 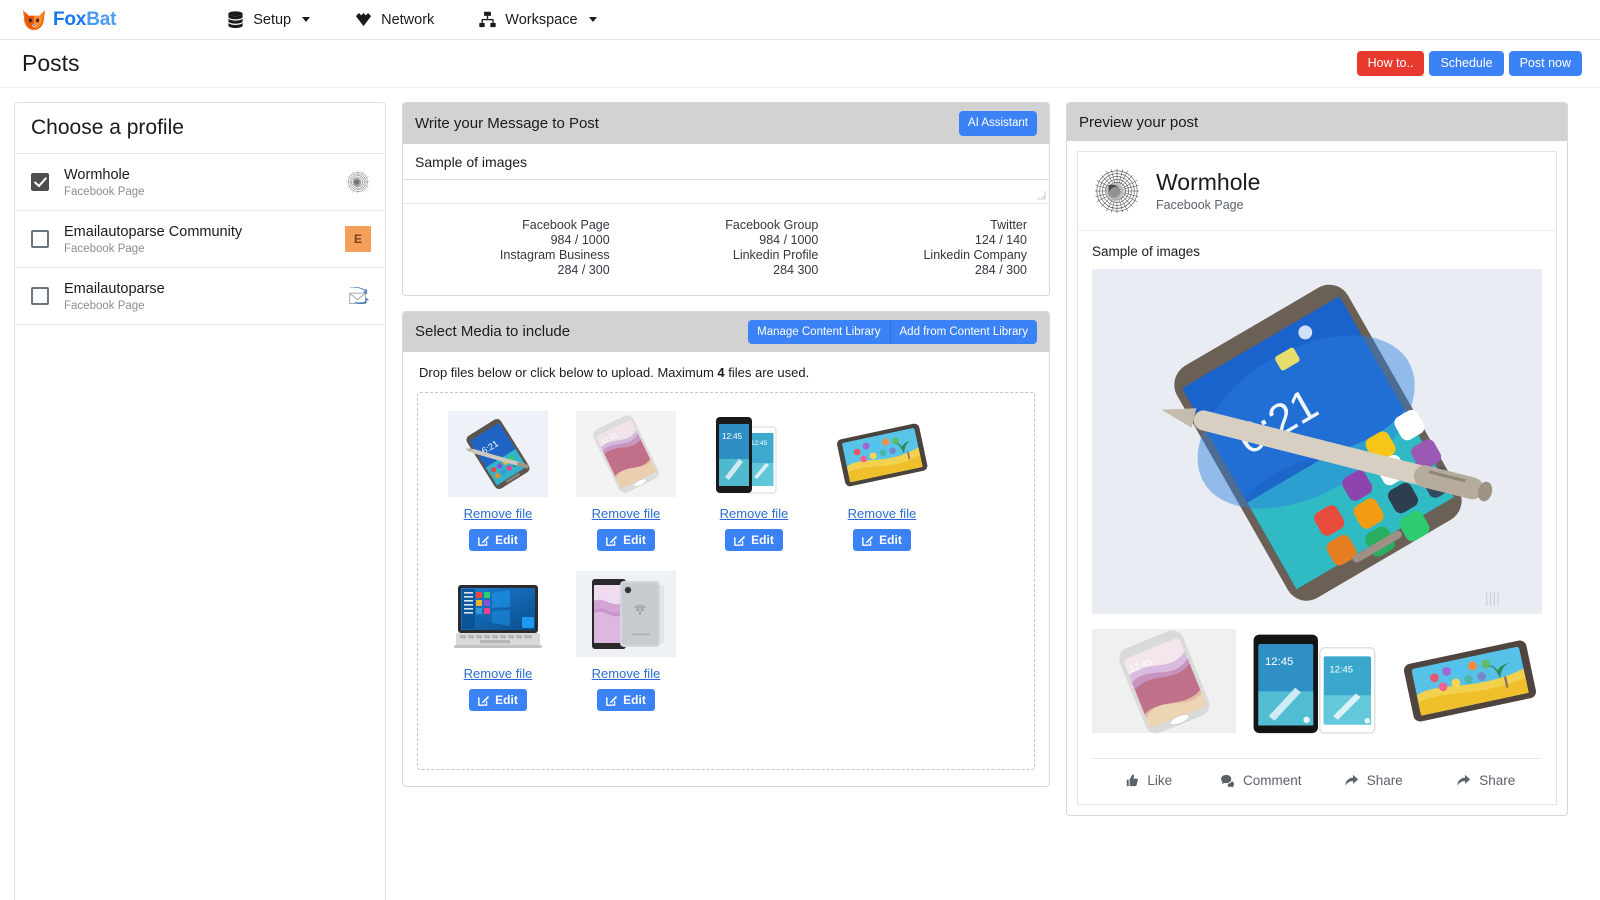 I want to click on profile-type: Facebook Page, so click(x=104, y=306).